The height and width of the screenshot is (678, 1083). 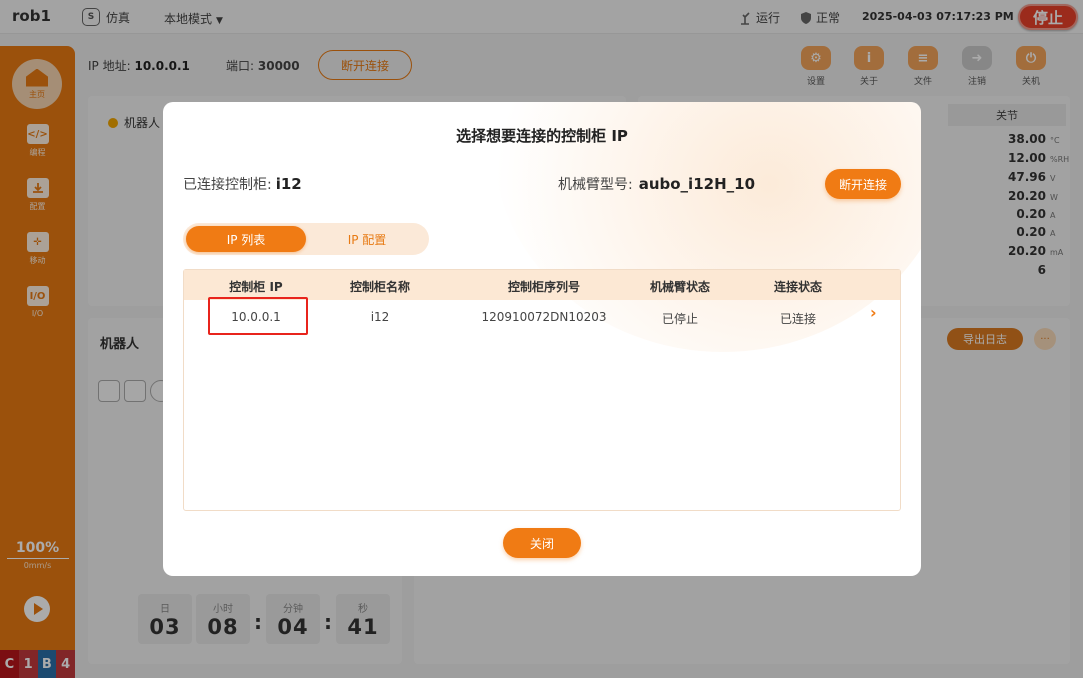 I want to click on connected-controller-value: i12, so click(x=288, y=184).